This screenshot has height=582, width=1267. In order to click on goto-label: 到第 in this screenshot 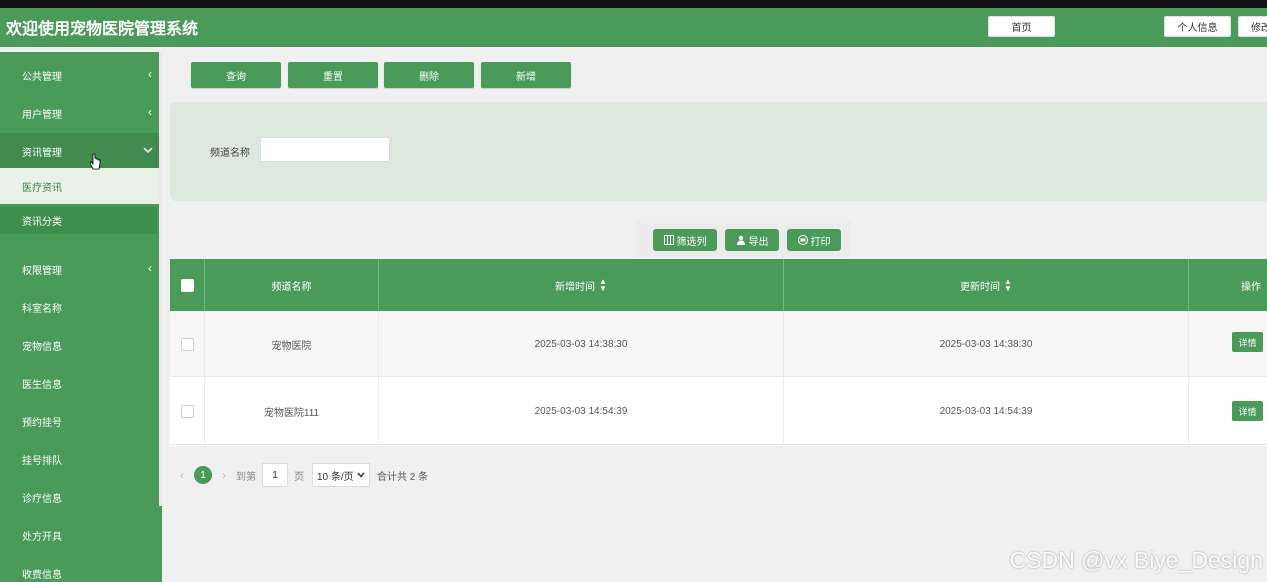, I will do `click(246, 477)`.